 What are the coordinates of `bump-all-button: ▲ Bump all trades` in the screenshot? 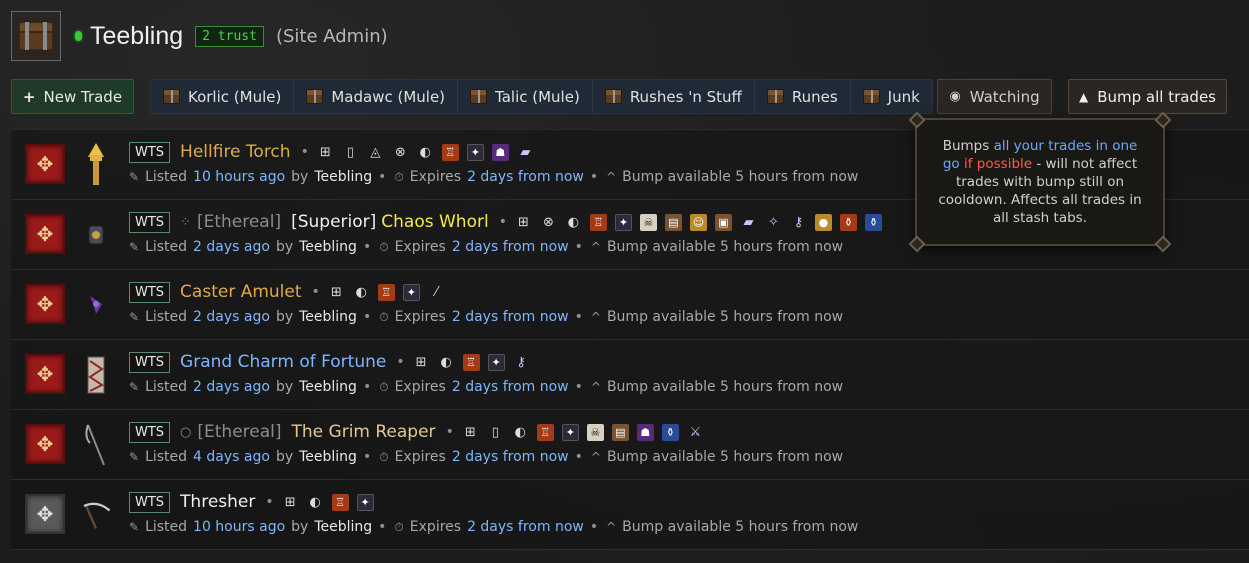 It's located at (1147, 96).